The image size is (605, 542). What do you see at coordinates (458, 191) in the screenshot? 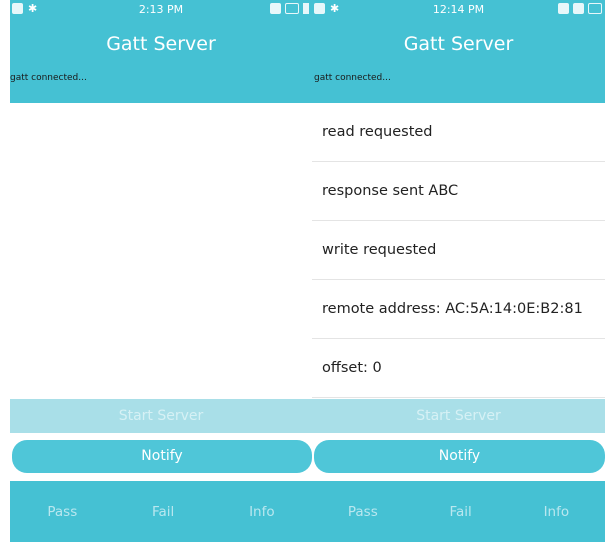
I see `log-item: response sent ABC` at bounding box center [458, 191].